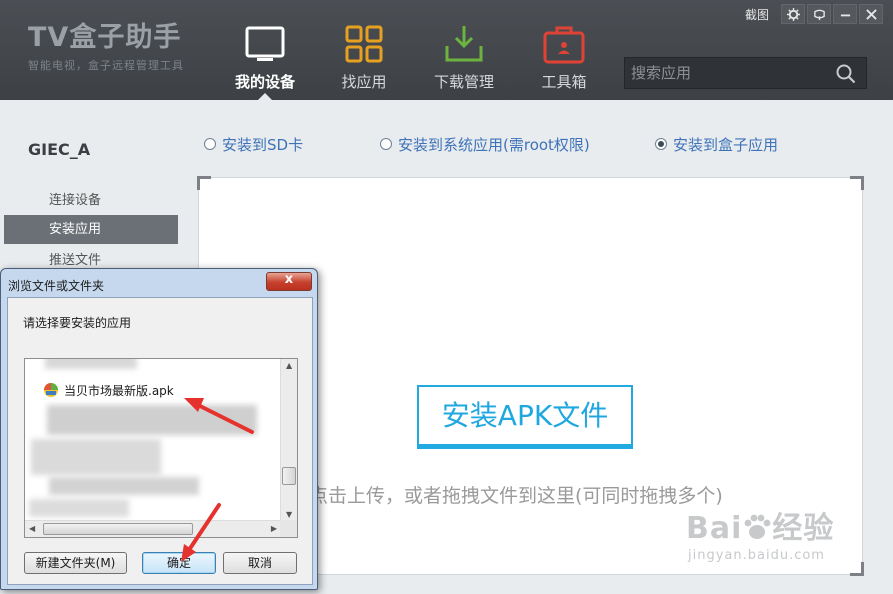 Image resolution: width=893 pixels, height=594 pixels. What do you see at coordinates (364, 82) in the screenshot?
I see `nav-label: 找应用` at bounding box center [364, 82].